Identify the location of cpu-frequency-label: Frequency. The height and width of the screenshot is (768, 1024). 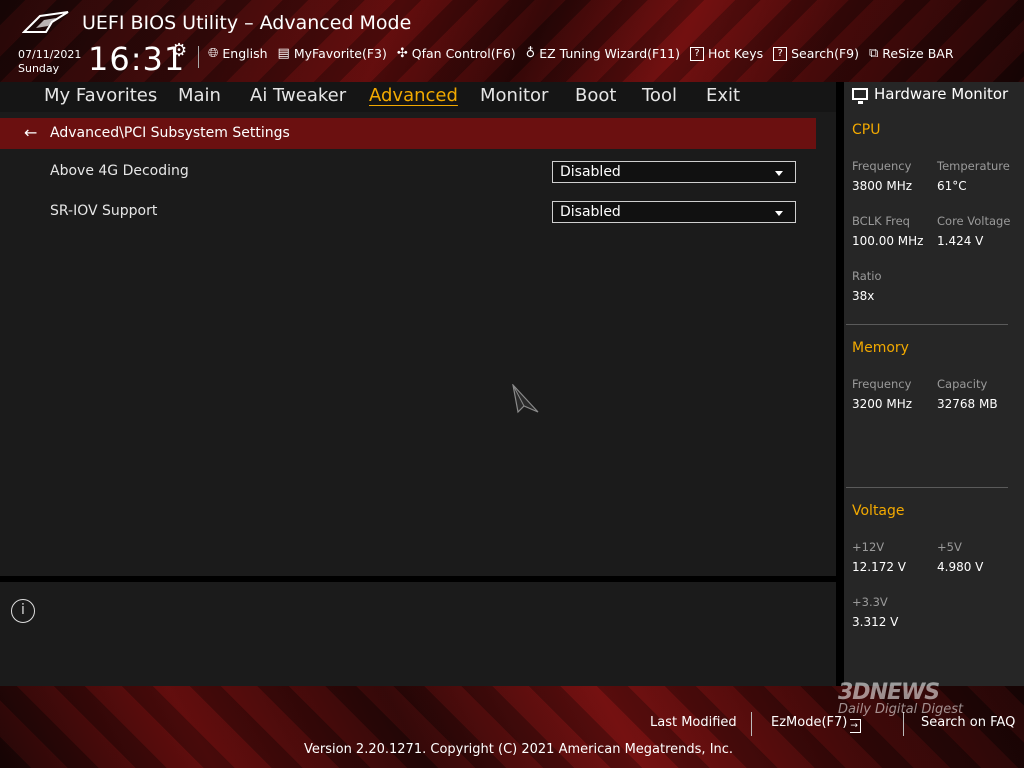
(882, 166).